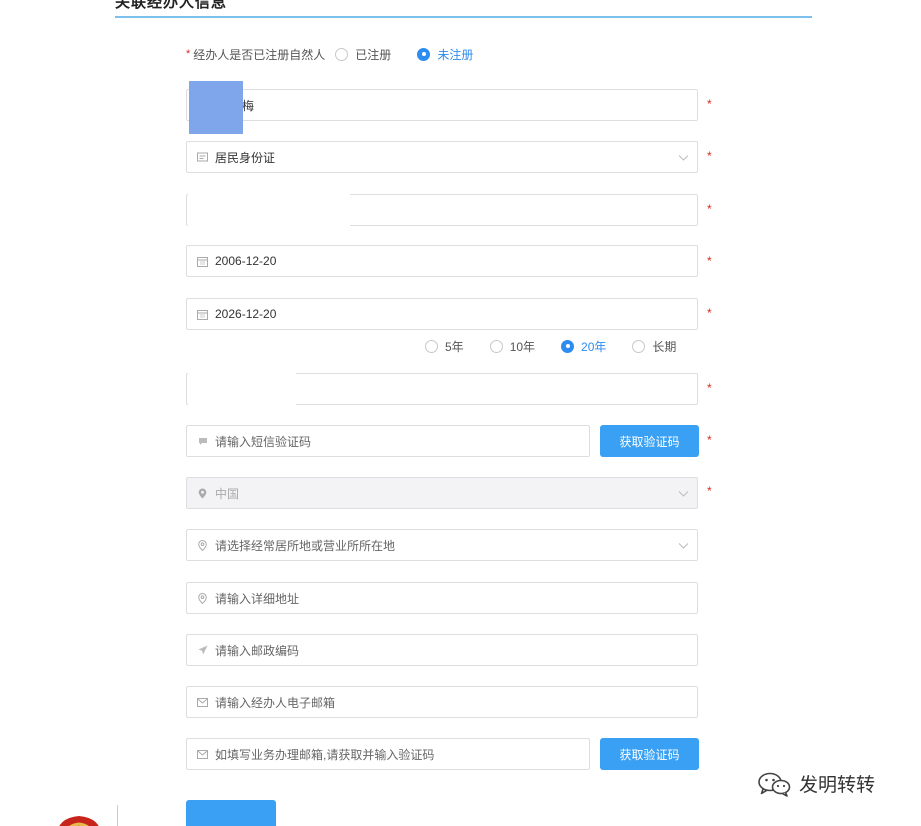 This screenshot has height=826, width=921. I want to click on watermark-text: 发明转转, so click(837, 785).